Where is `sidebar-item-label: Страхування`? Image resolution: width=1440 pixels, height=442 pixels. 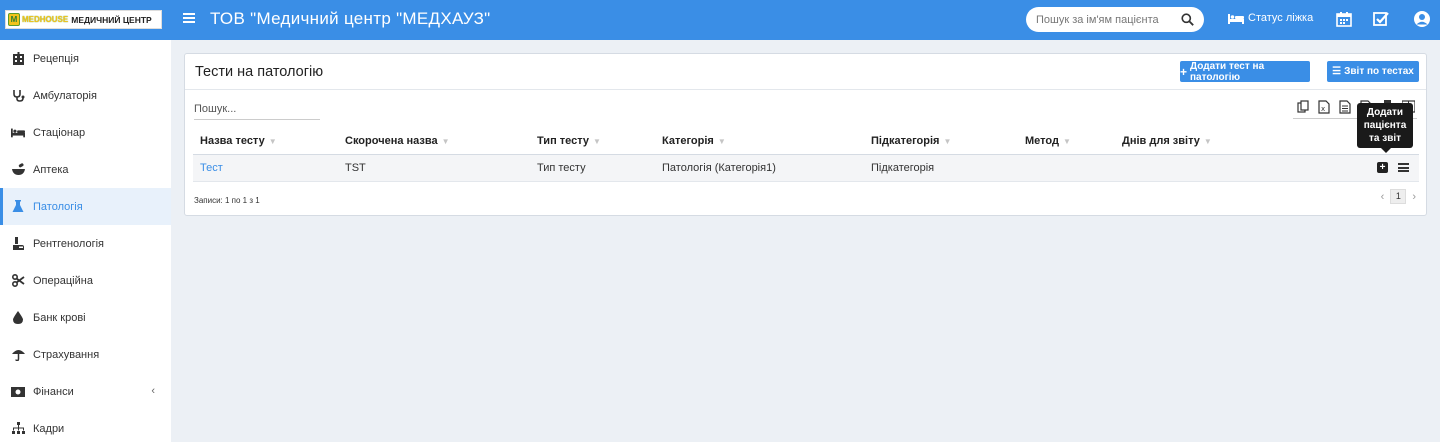 sidebar-item-label: Страхування is located at coordinates (66, 354).